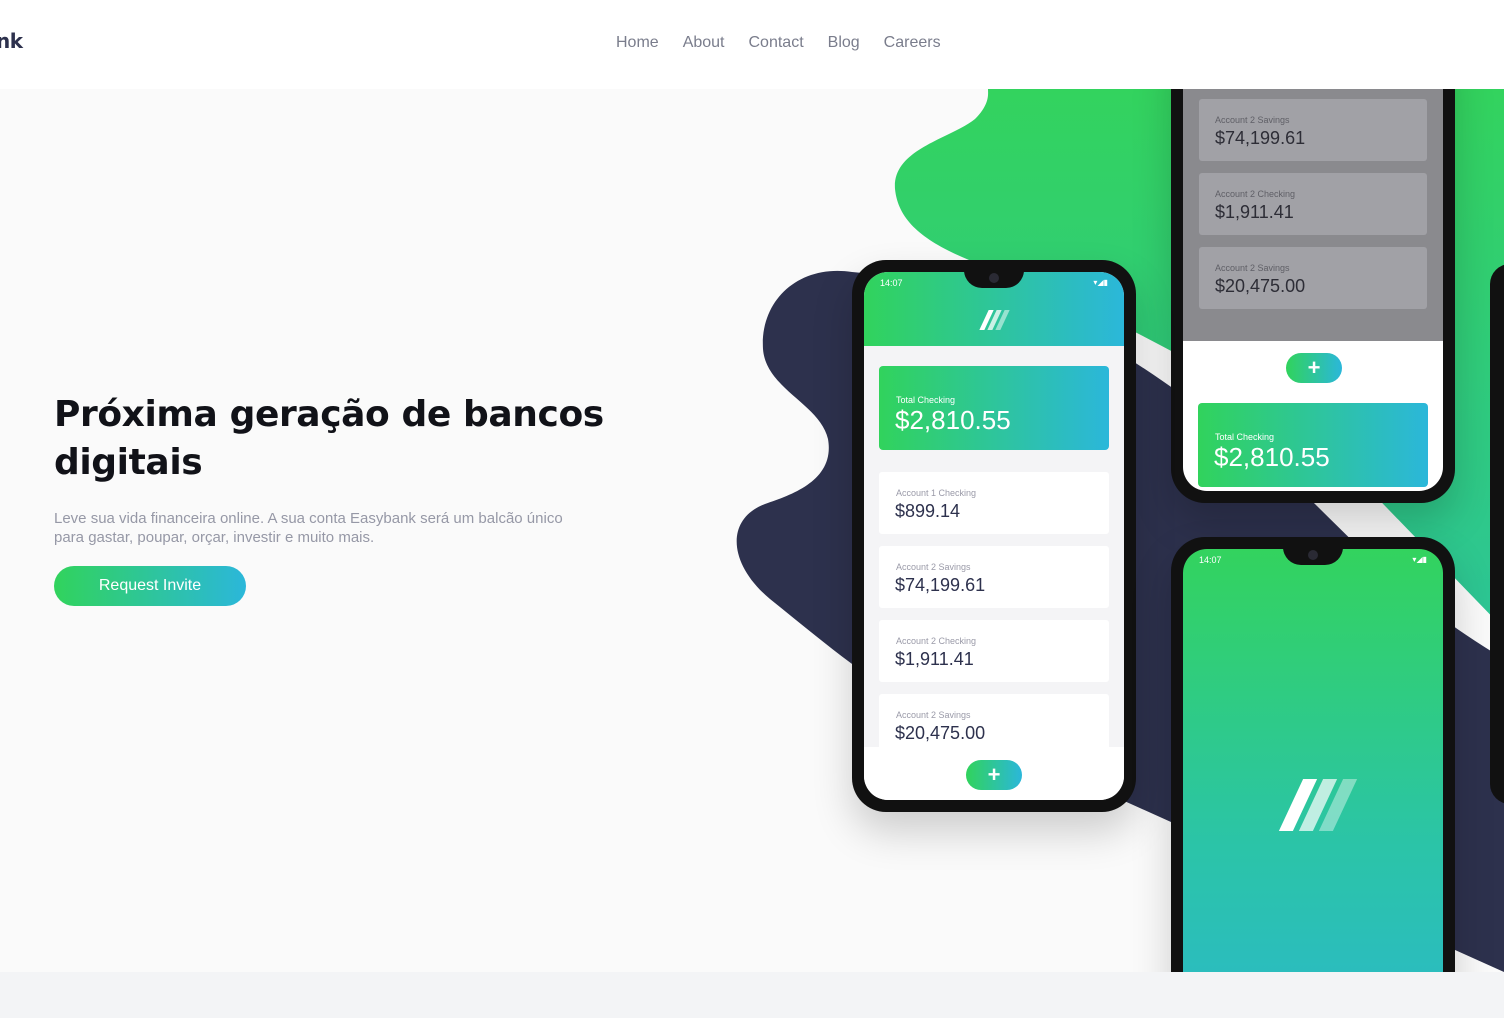 The width and height of the screenshot is (1504, 1018). I want to click on nav-careers: Careers, so click(912, 43).